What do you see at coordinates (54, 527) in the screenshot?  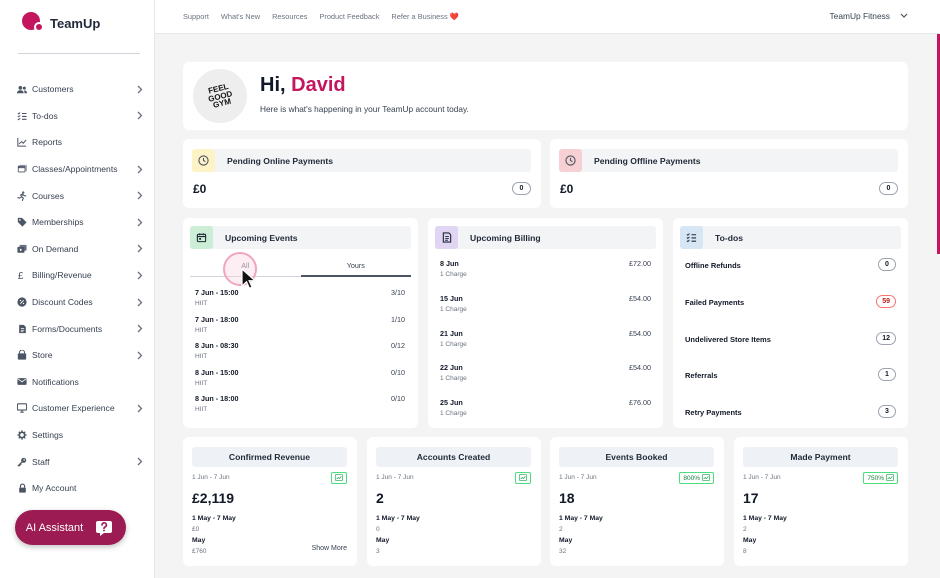 I see `ai-assistant-label: AI Assistant` at bounding box center [54, 527].